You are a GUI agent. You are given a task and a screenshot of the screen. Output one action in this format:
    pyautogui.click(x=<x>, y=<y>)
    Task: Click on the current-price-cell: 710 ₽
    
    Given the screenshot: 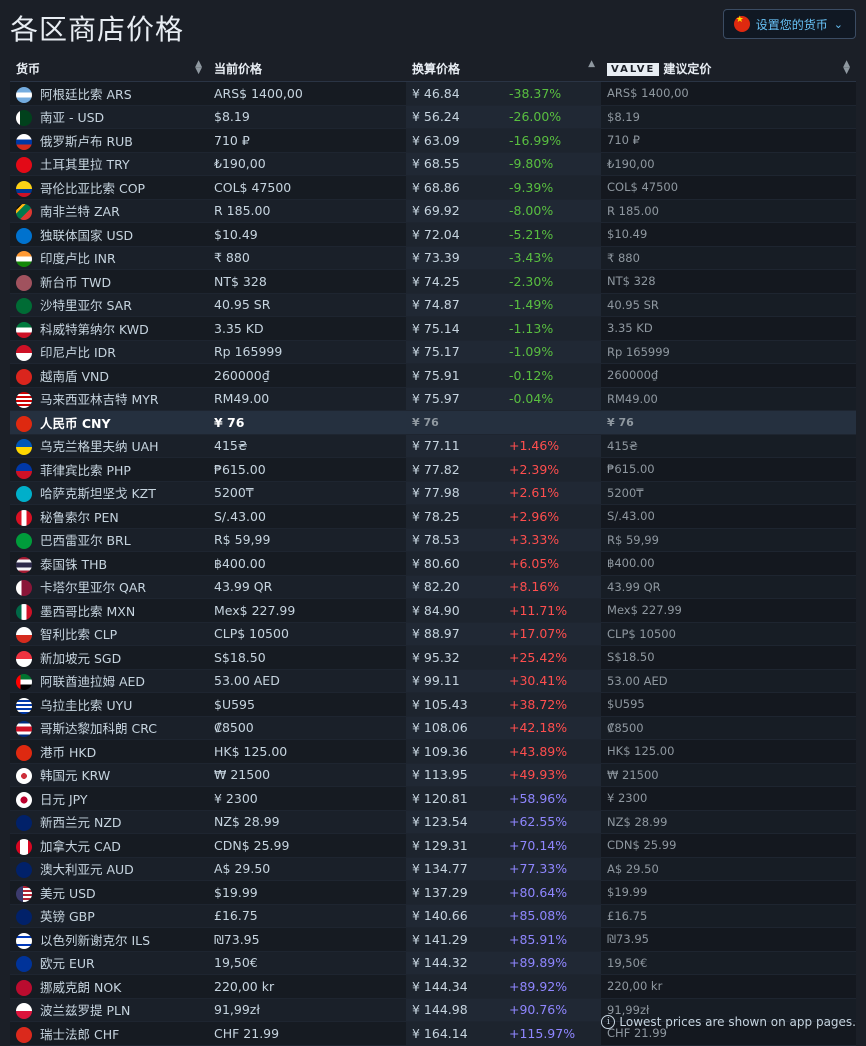 What is the action you would take?
    pyautogui.click(x=307, y=140)
    